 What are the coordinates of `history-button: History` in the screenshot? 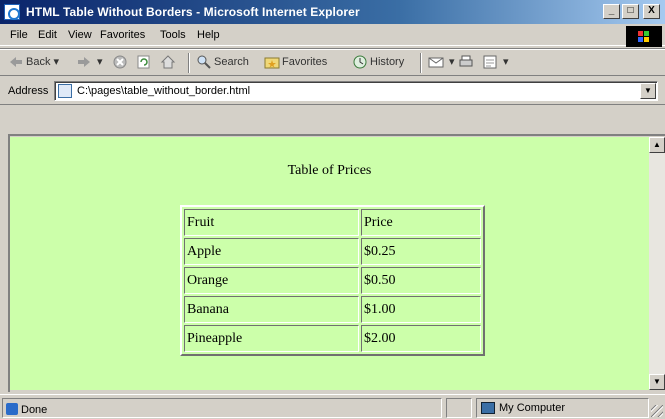 It's located at (378, 63).